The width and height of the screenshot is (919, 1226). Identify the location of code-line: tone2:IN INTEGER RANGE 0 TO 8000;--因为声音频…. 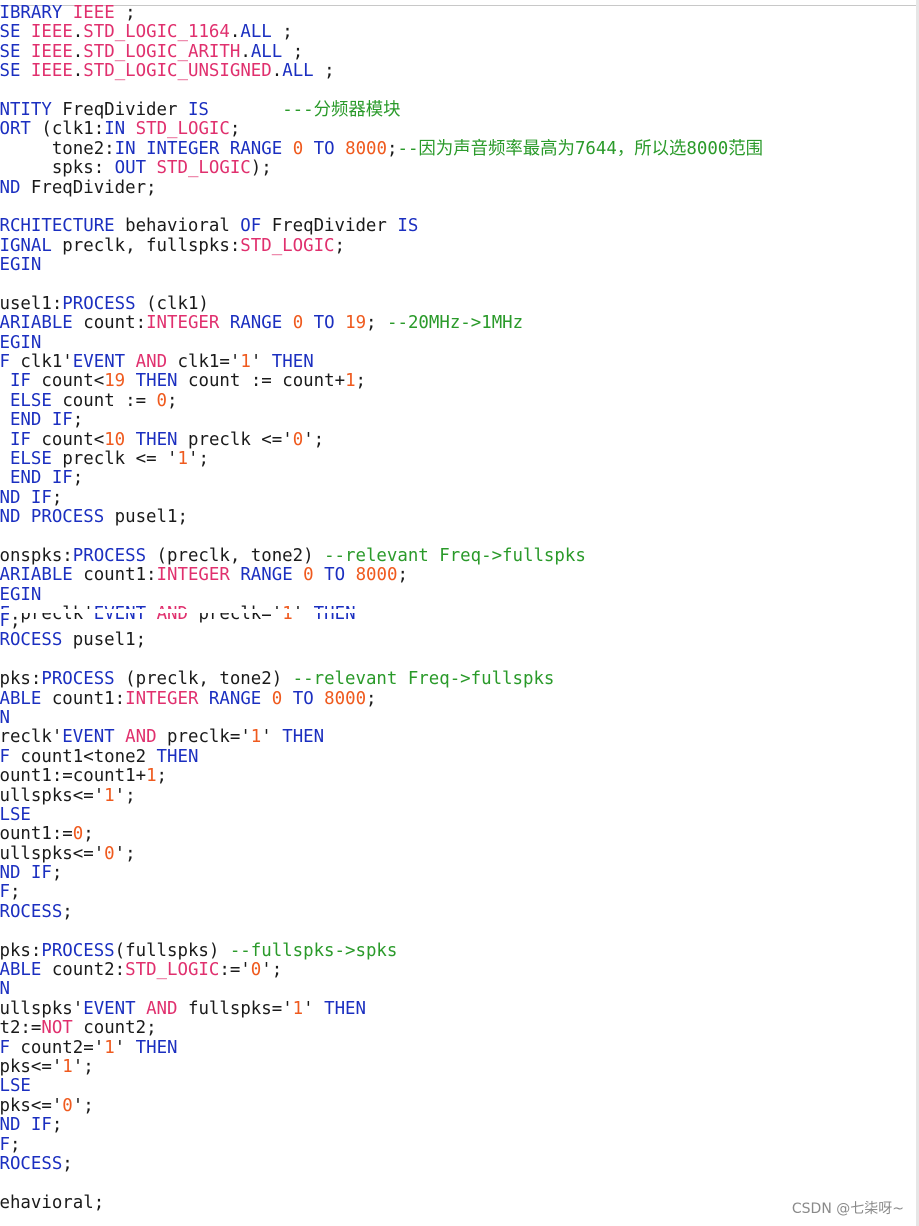
(381, 148).